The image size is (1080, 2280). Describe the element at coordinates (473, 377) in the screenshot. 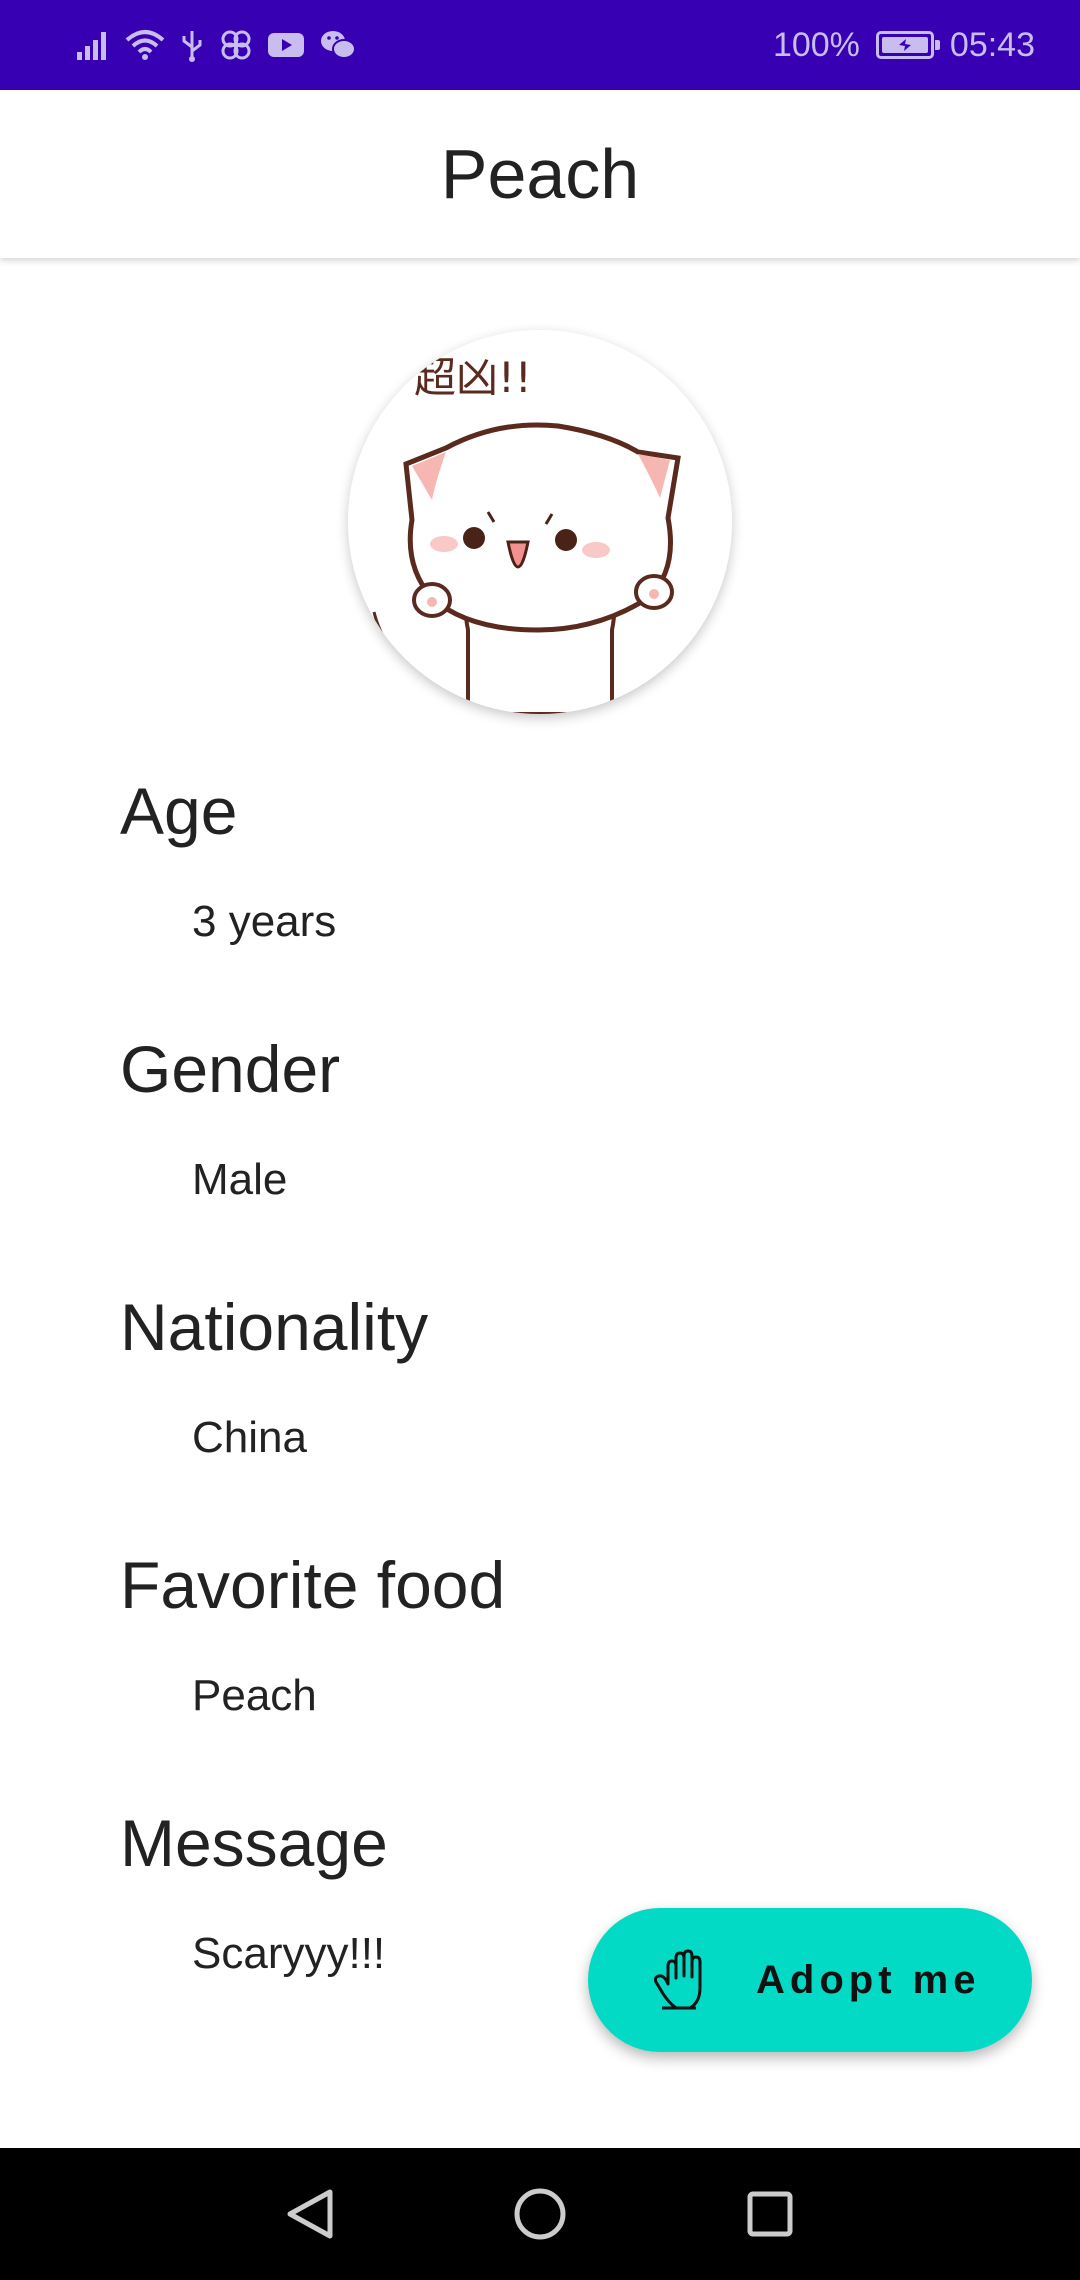

I see `sticker-caption: 超凶!!` at that location.